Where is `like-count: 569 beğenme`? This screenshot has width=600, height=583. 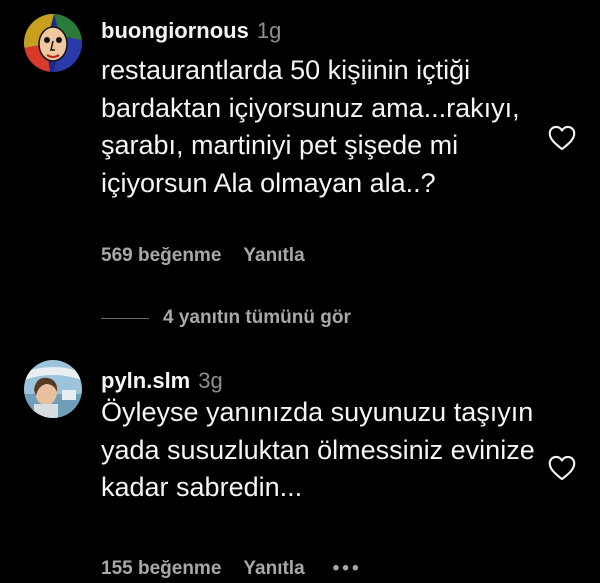 like-count: 569 beğenme is located at coordinates (161, 255).